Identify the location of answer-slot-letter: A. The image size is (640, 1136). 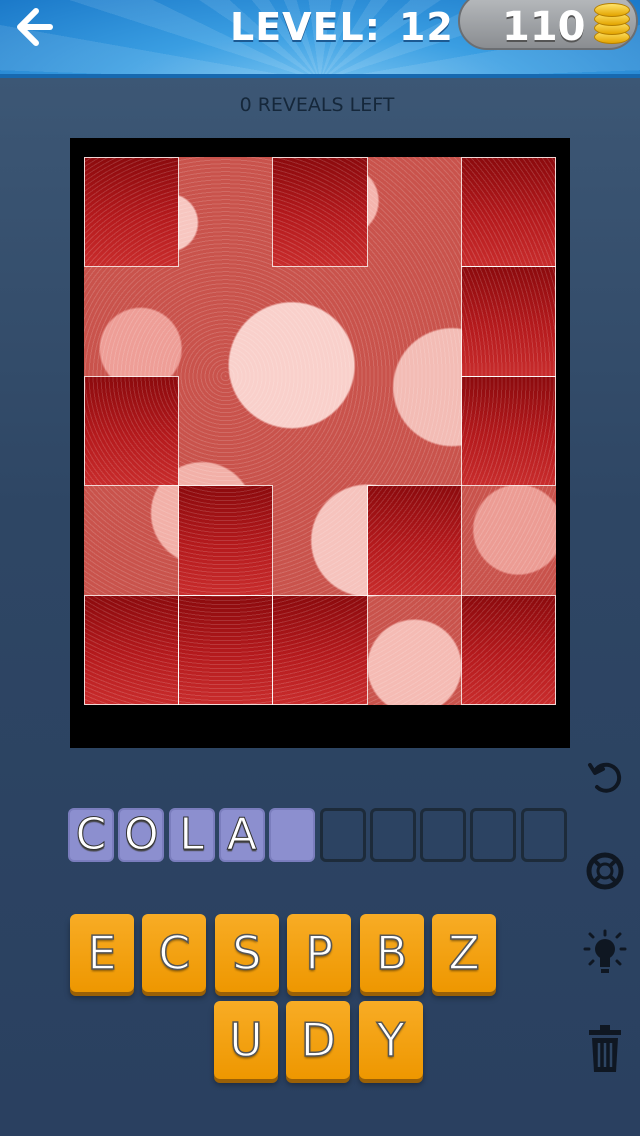
(241, 834).